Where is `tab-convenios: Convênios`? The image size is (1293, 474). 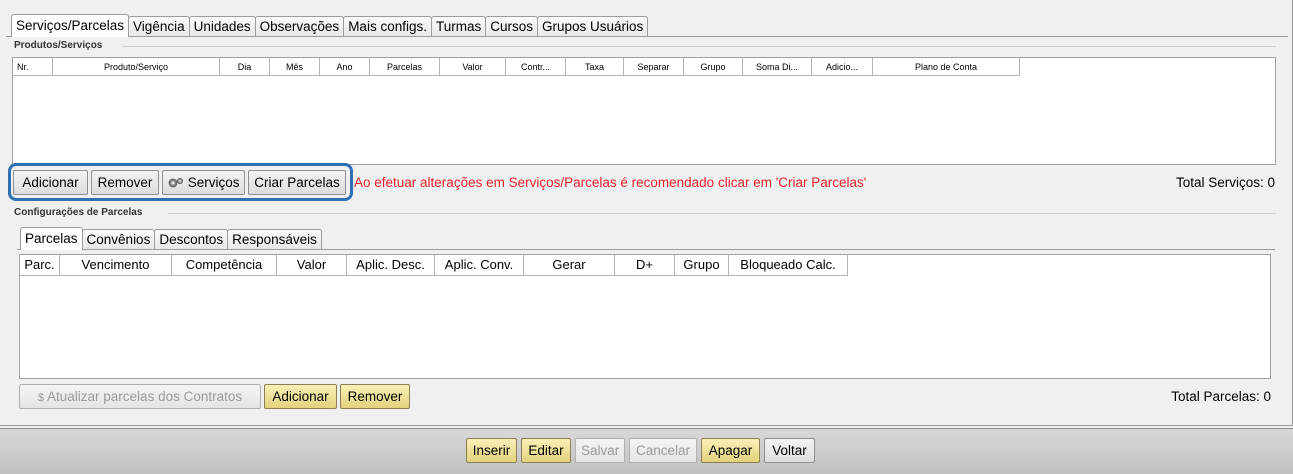 tab-convenios: Convênios is located at coordinates (118, 239).